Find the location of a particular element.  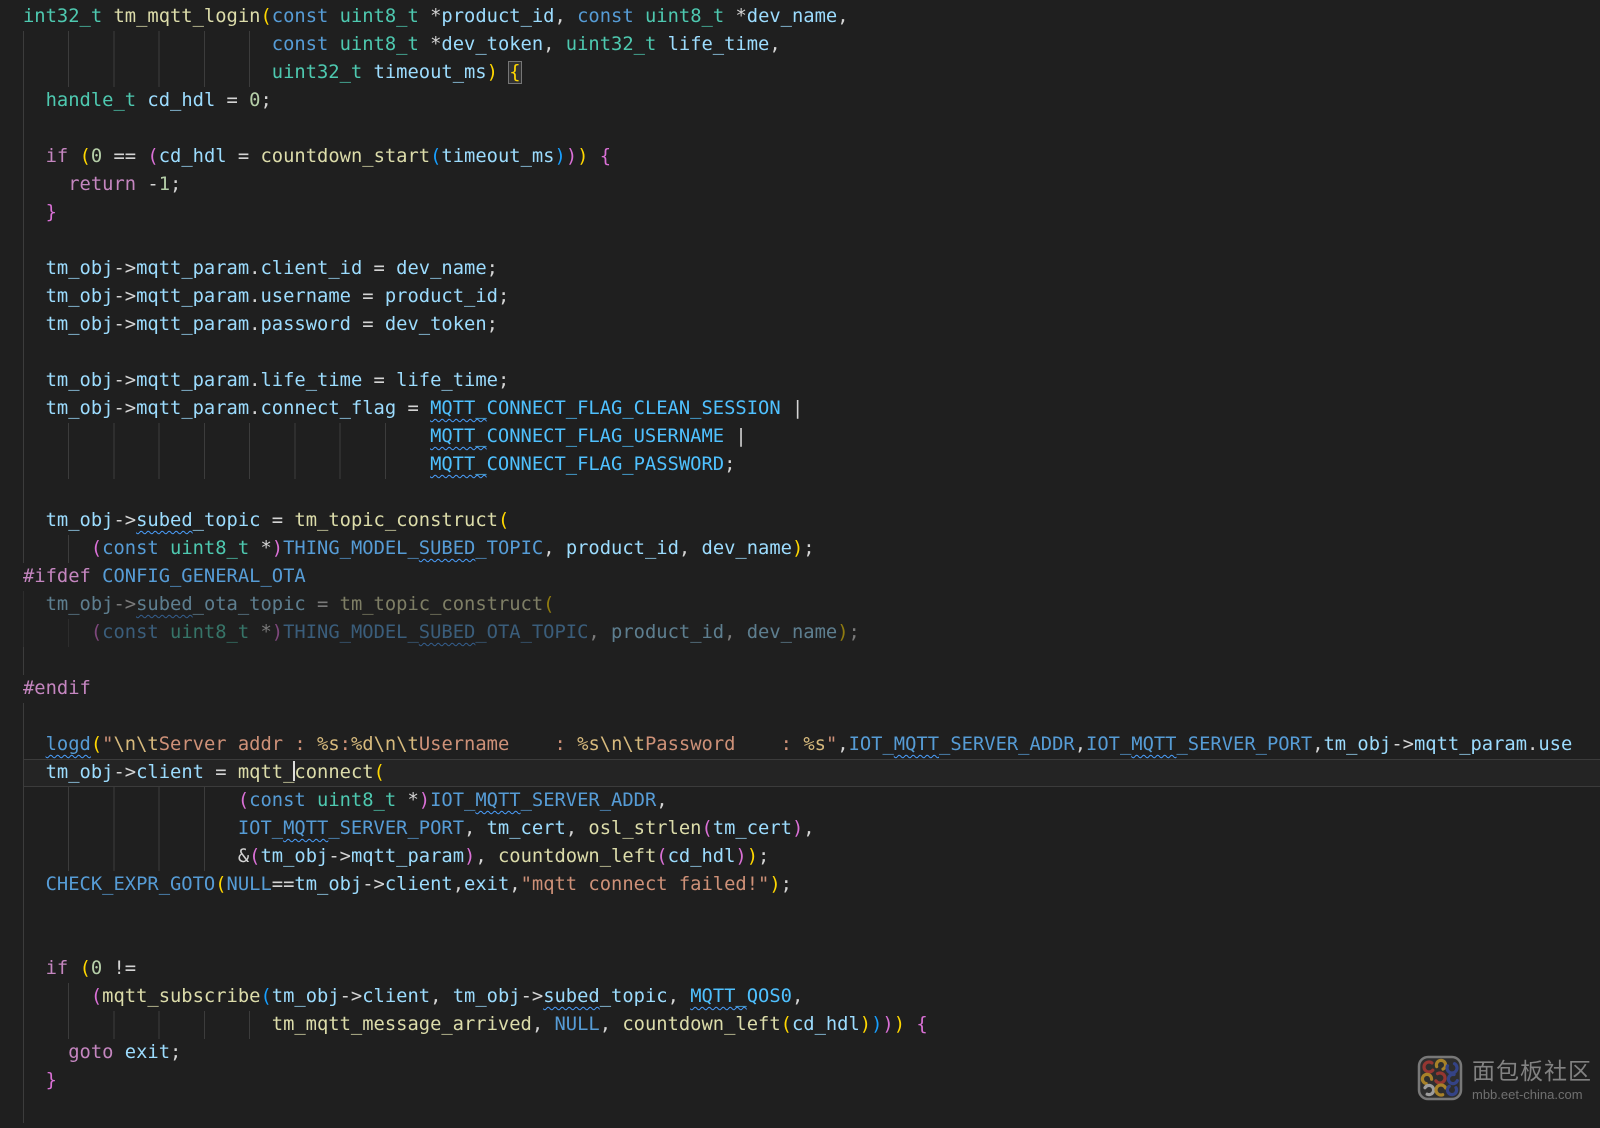

watermark-title: 面包板社区 is located at coordinates (1532, 1071).